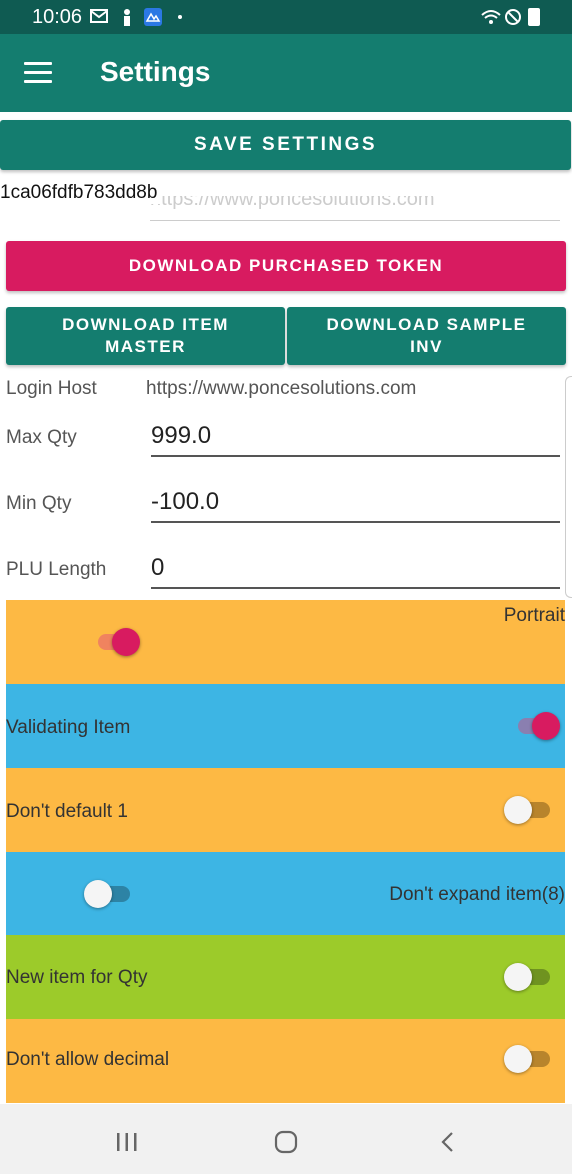 This screenshot has height=1174, width=572. I want to click on max-qty-label: Max Qty, so click(41, 437).